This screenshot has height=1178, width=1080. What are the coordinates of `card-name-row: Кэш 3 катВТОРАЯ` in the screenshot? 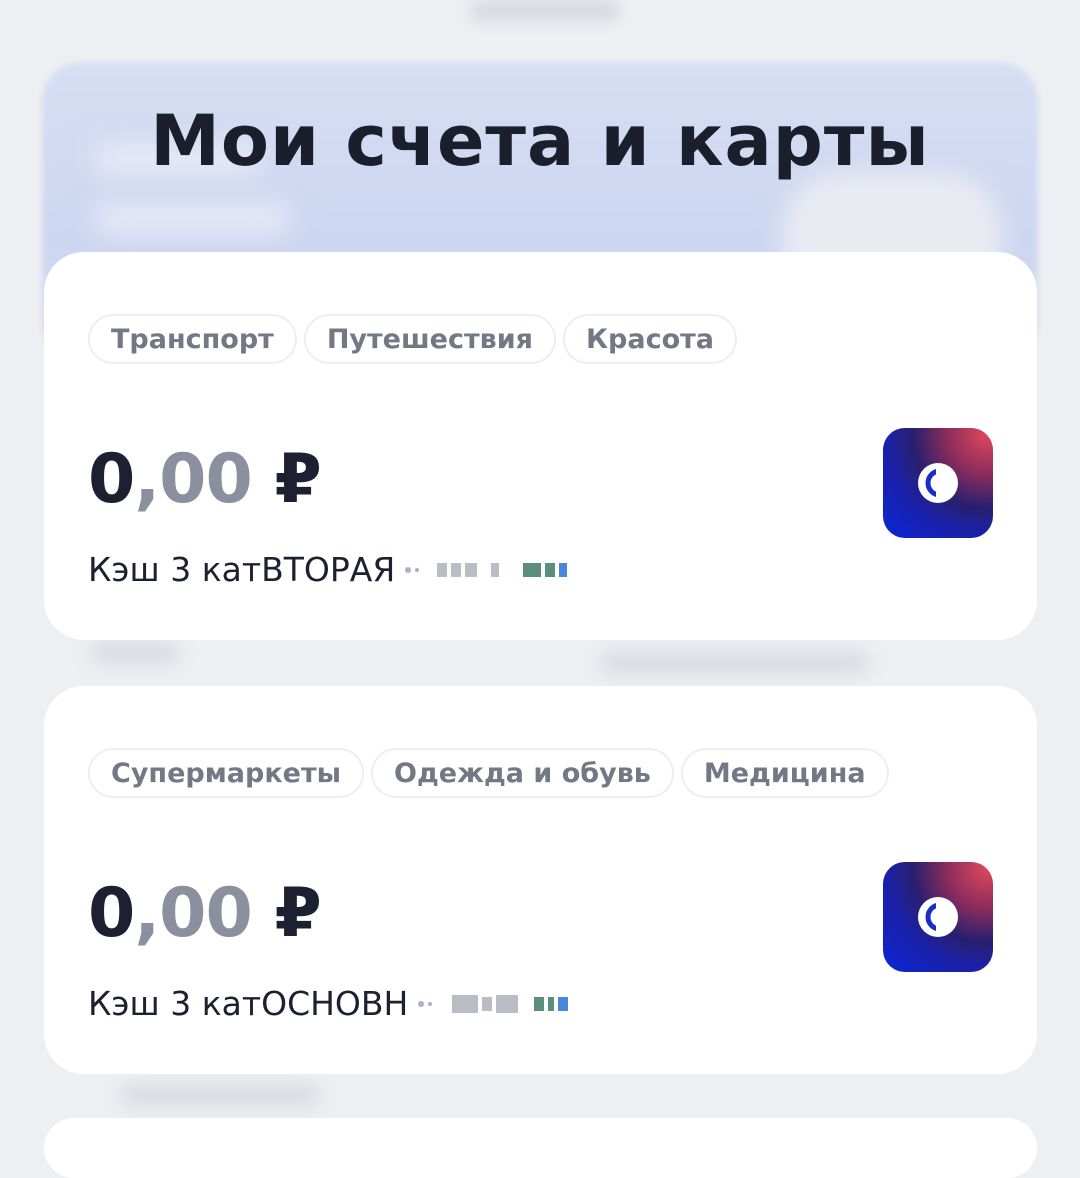 It's located at (328, 569).